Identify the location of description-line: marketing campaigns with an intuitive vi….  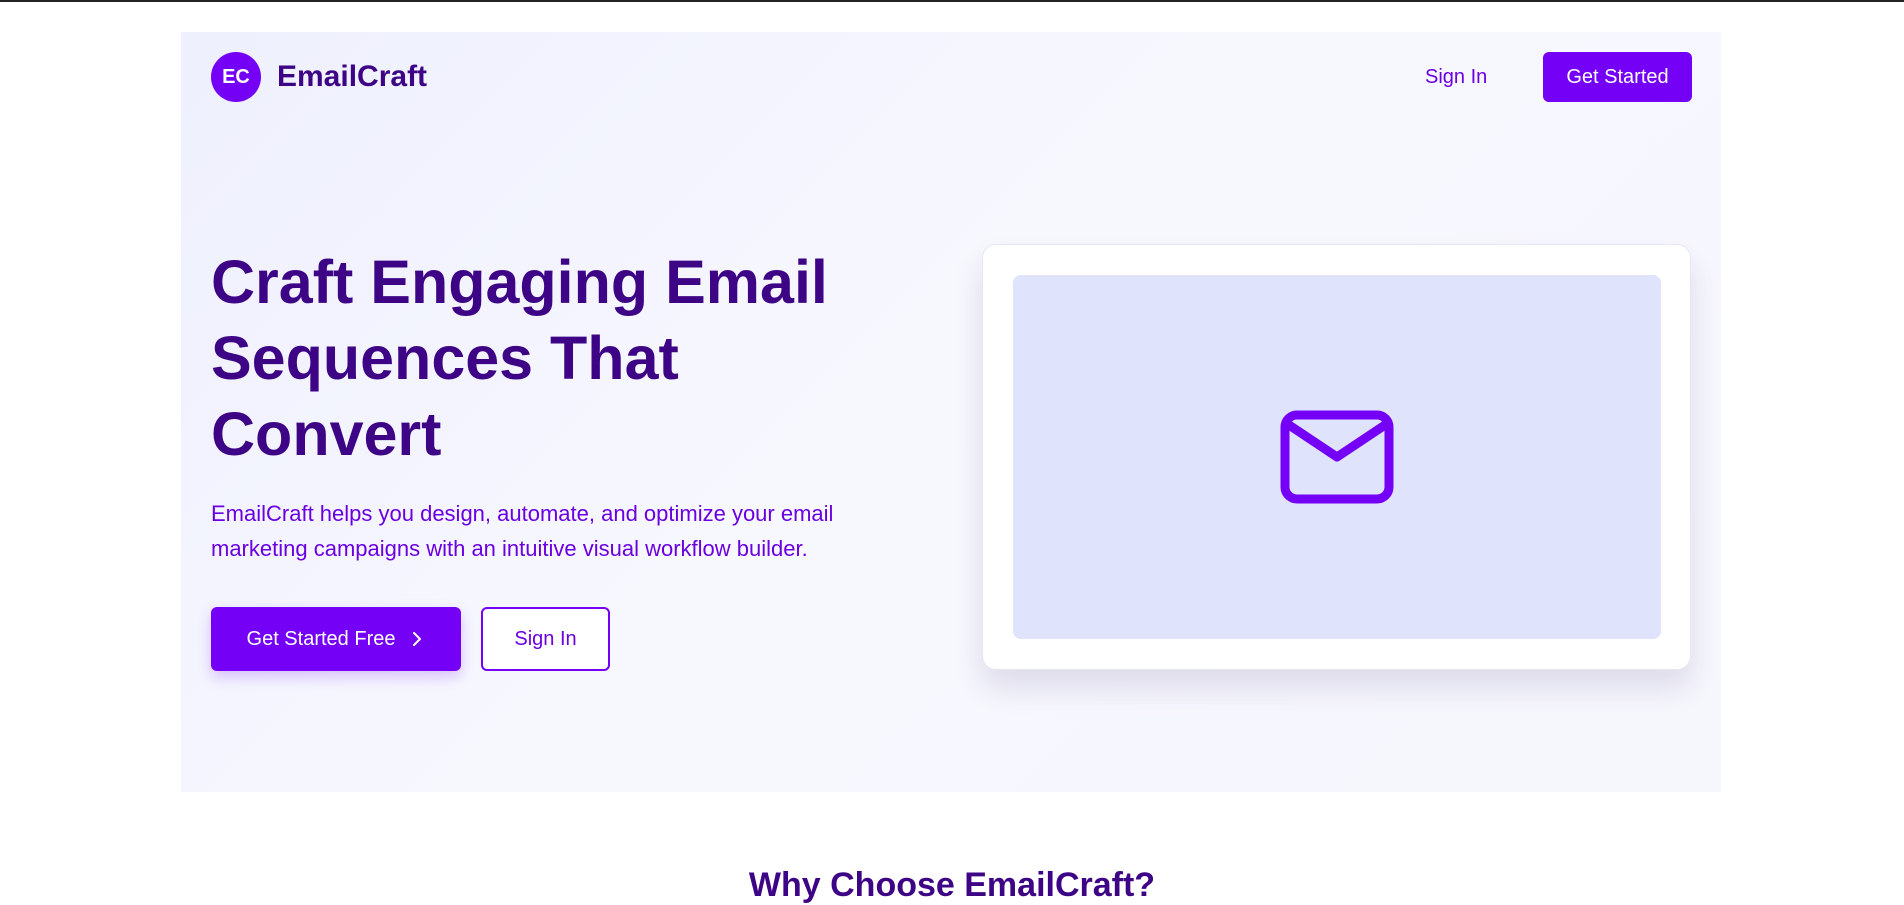
(509, 548).